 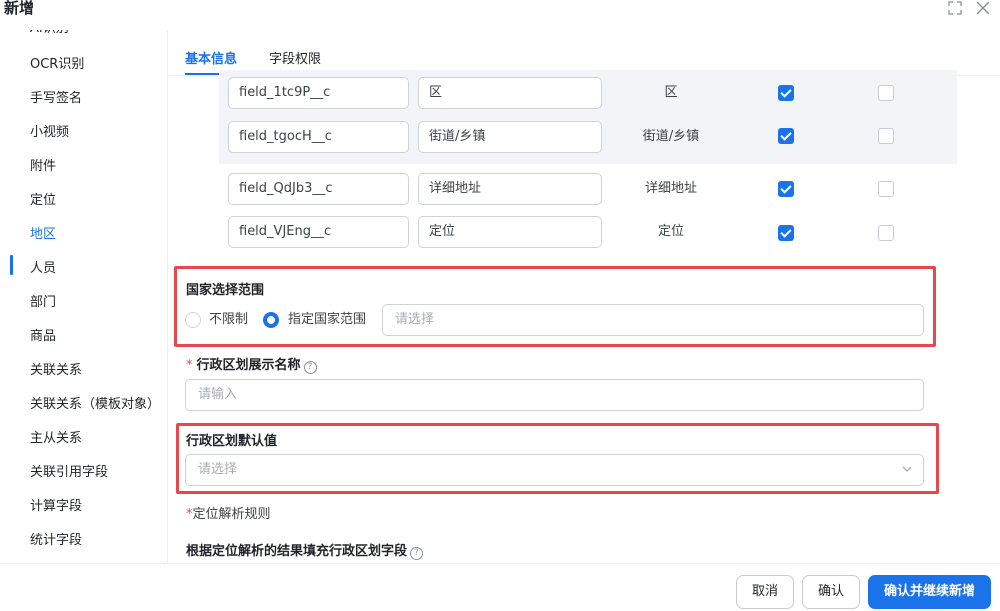 What do you see at coordinates (95, 405) in the screenshot?
I see `sidebar-item-lookup-template: 关联关系（模板对象）` at bounding box center [95, 405].